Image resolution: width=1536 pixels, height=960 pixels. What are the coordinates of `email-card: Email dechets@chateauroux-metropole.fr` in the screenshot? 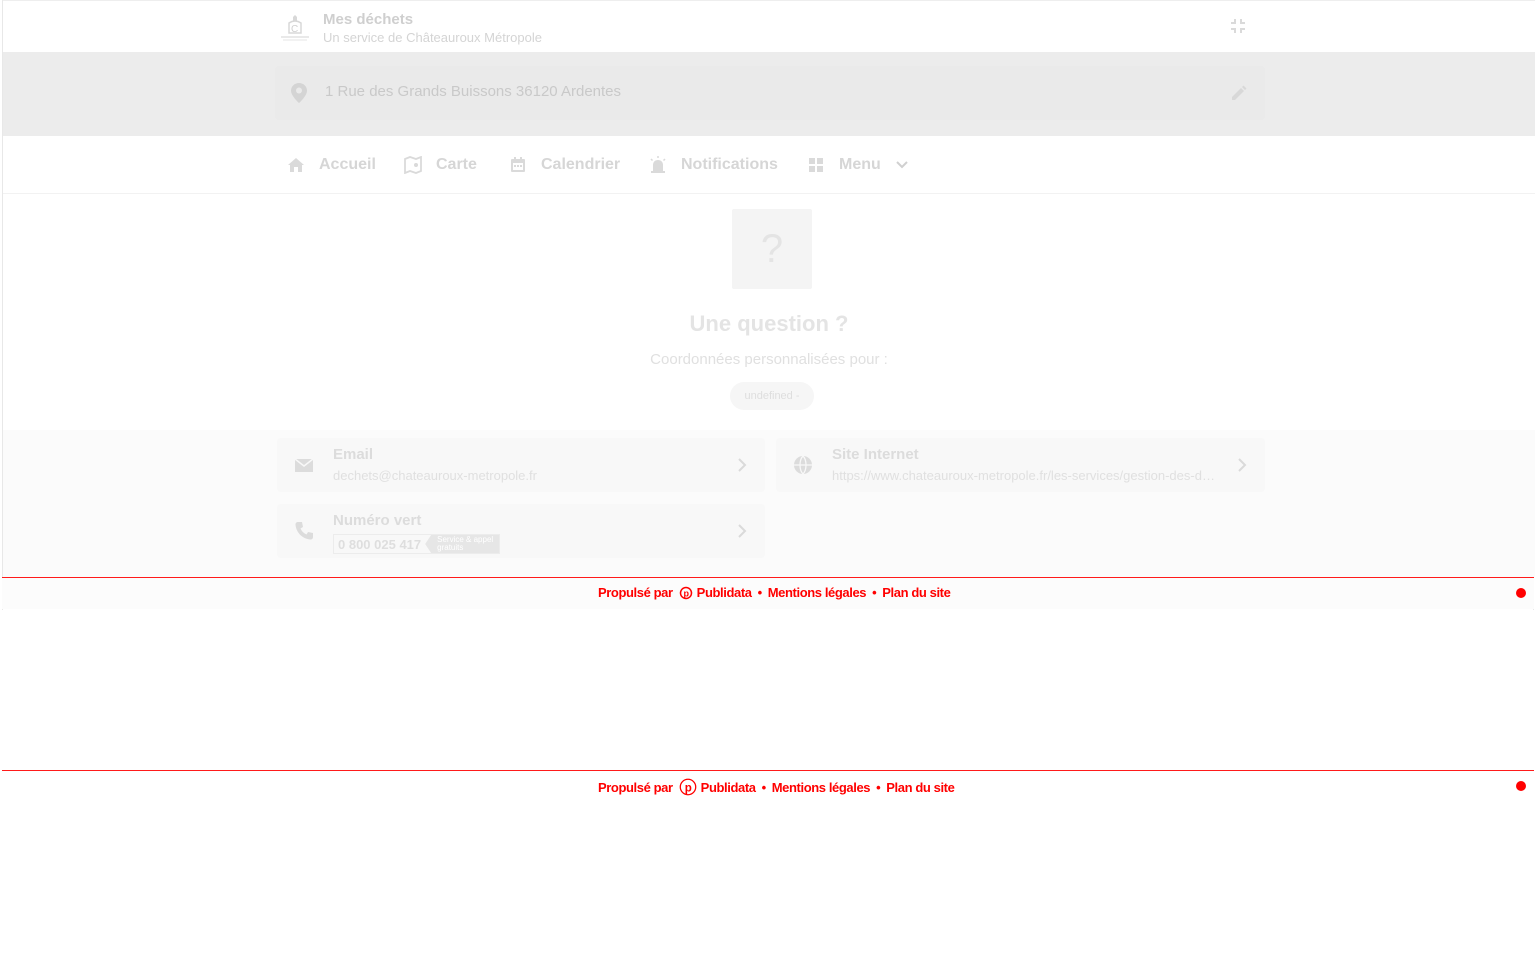 It's located at (521, 465).